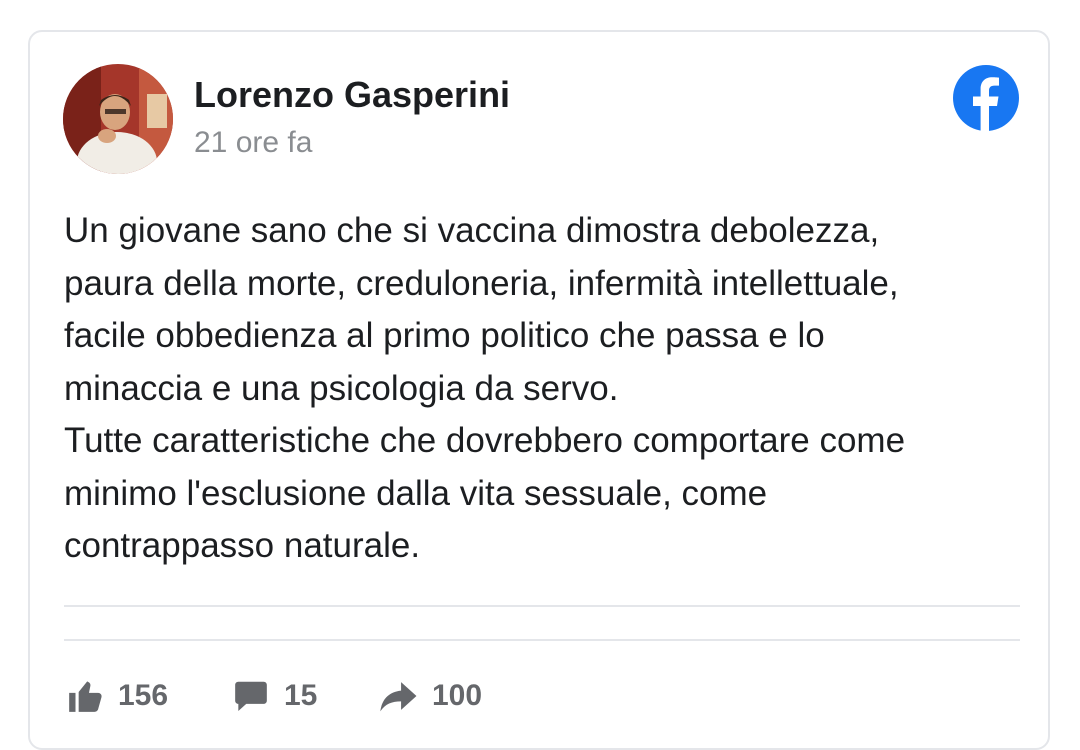  I want to click on facebook-icon, so click(986, 98).